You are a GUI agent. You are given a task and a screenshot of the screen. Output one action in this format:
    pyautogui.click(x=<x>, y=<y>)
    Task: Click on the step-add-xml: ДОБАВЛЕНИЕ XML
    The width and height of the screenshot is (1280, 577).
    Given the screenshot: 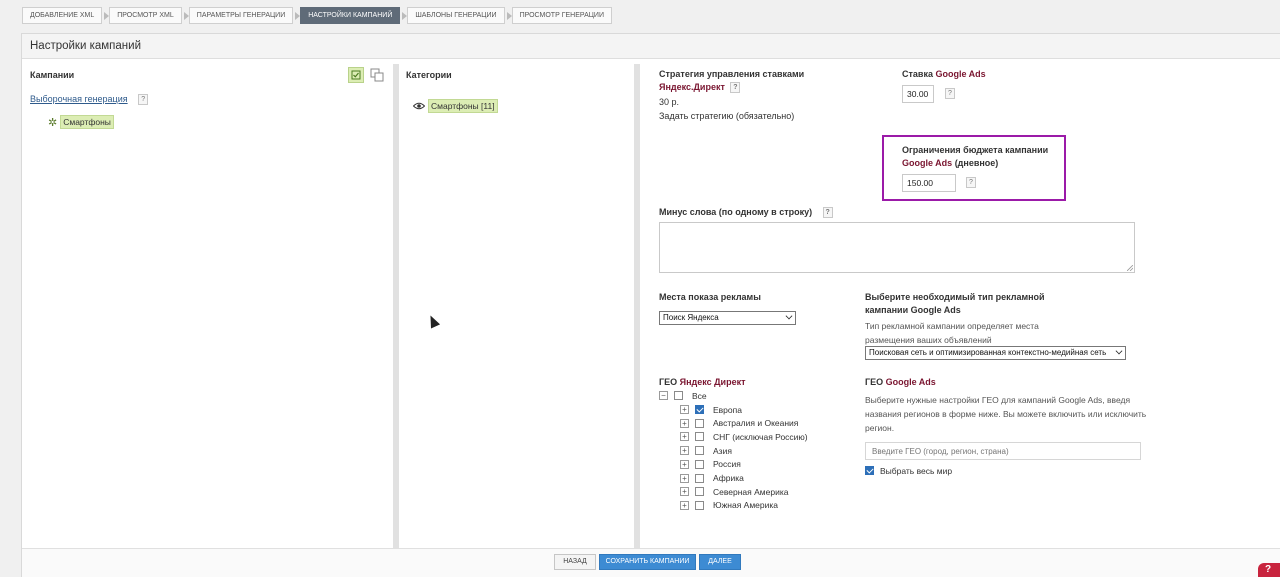 What is the action you would take?
    pyautogui.click(x=66, y=15)
    